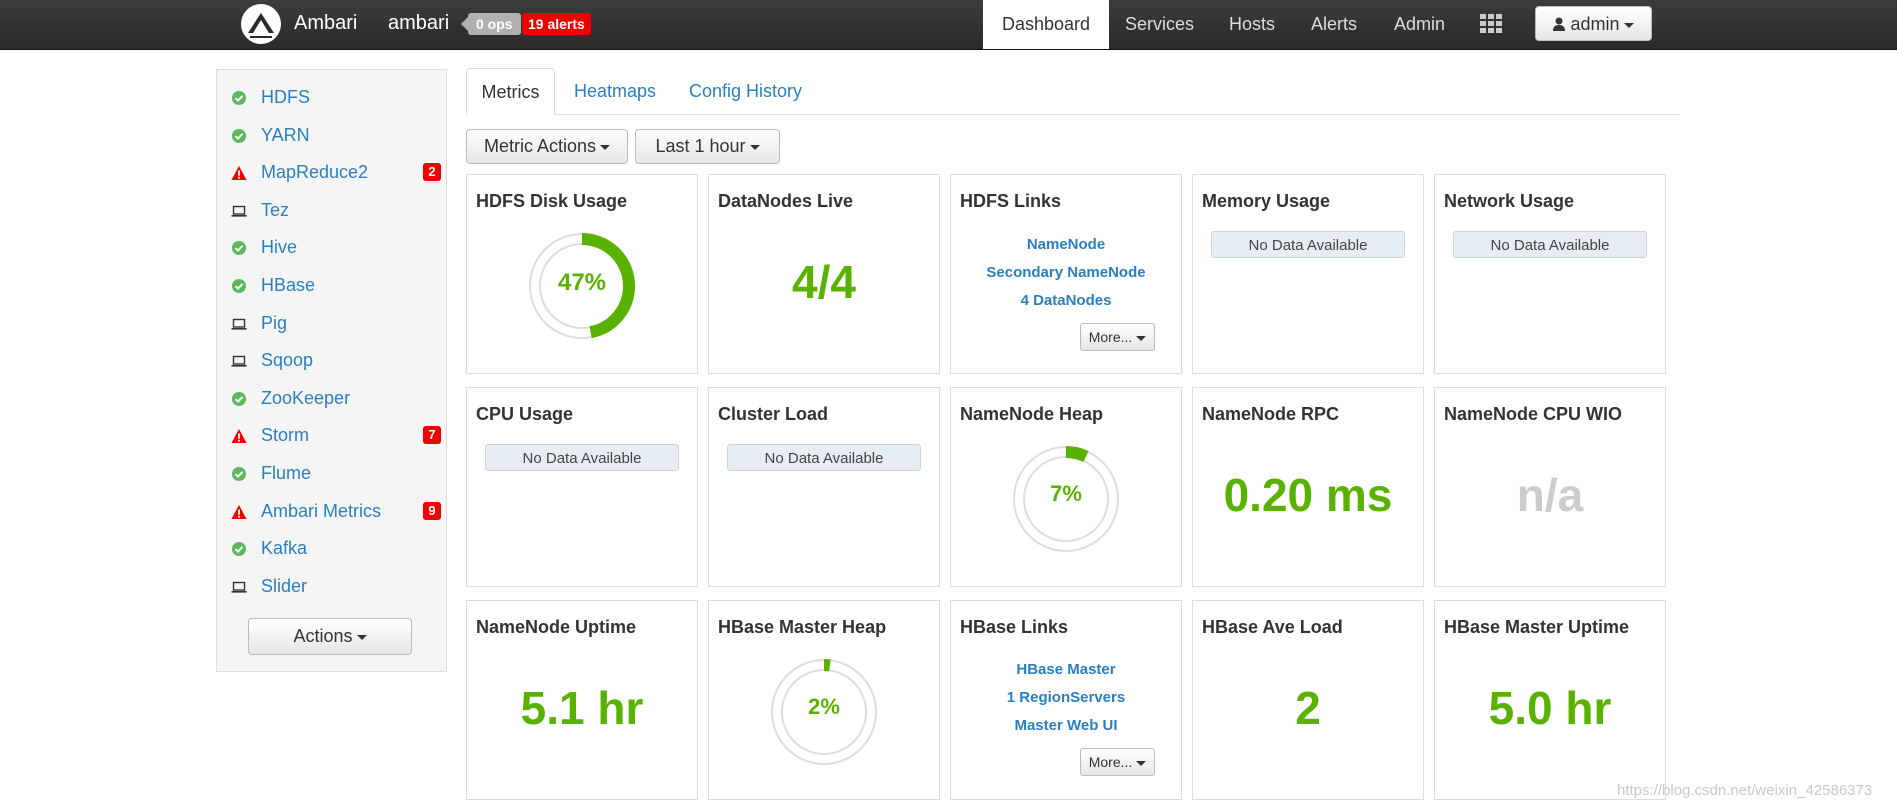  Describe the element at coordinates (284, 585) in the screenshot. I see `sidebar-item-label: Slider` at that location.